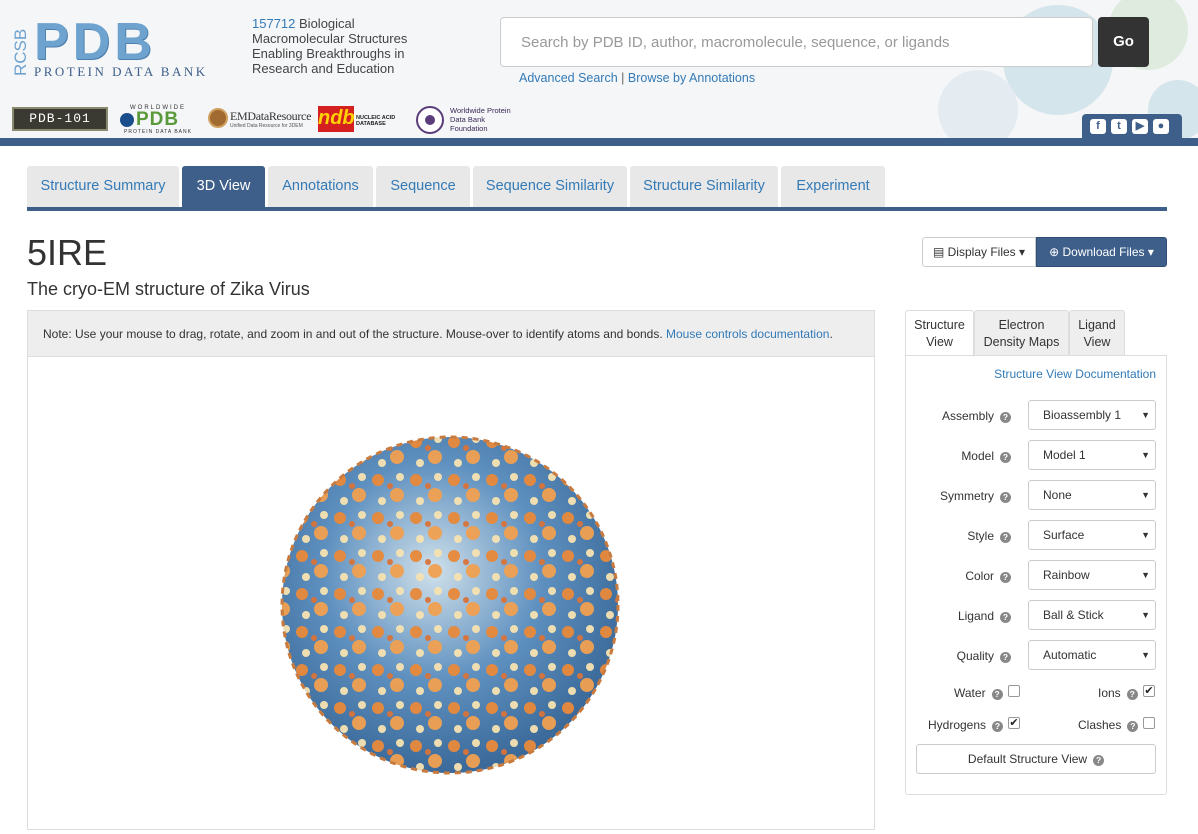 Image resolution: width=1198 pixels, height=834 pixels. I want to click on symmetry-select: None ▼, so click(1092, 495).